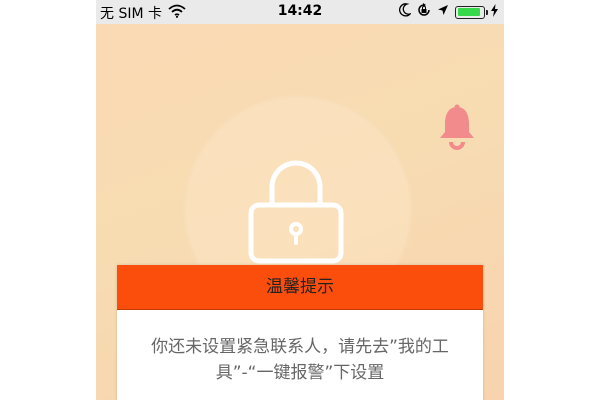  Describe the element at coordinates (443, 12) in the screenshot. I see `location-arrow-icon` at that location.